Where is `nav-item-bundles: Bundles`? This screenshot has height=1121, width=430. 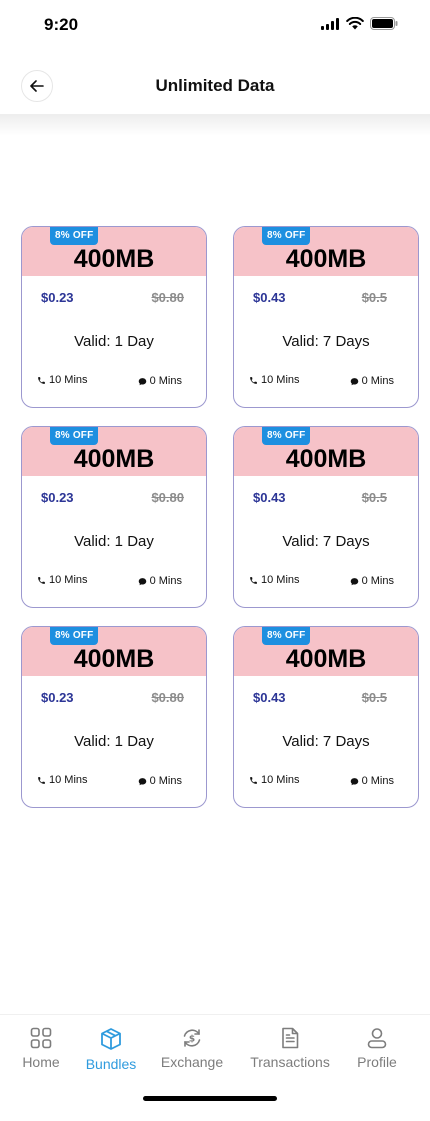
nav-item-bundles: Bundles is located at coordinates (111, 1049).